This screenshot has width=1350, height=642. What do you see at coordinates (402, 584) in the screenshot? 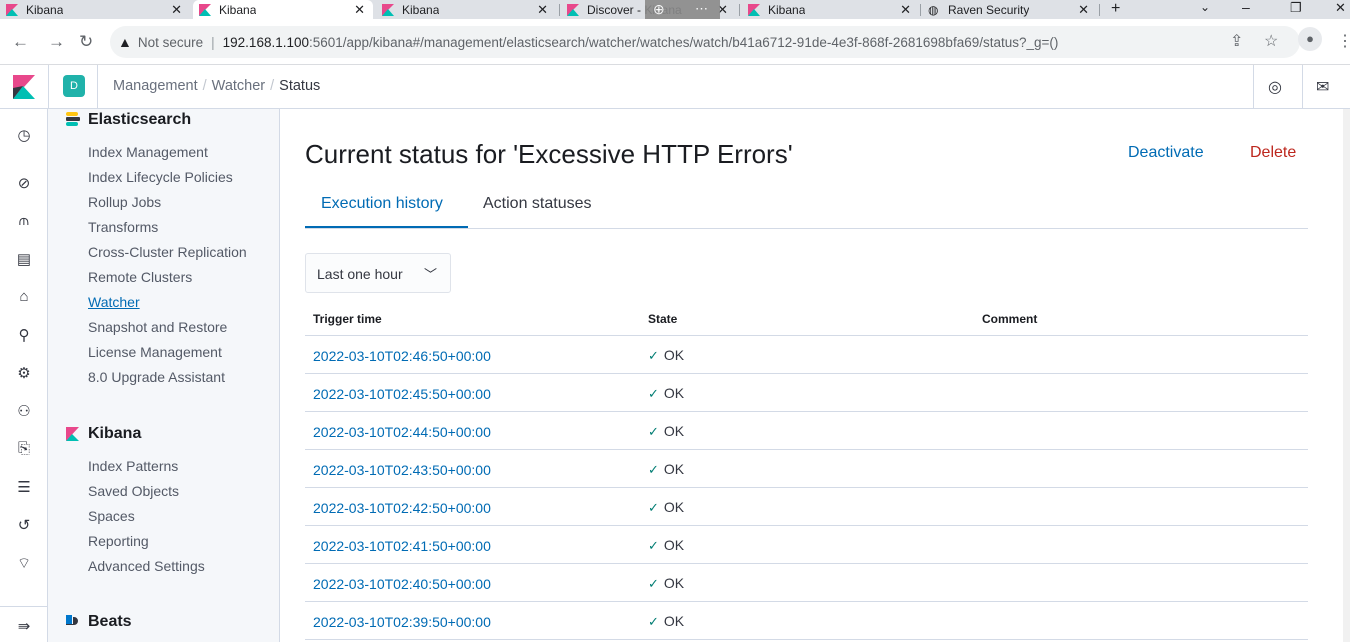
I see `trigger-time-link: 2022-03-10T02:40:50+00:00` at bounding box center [402, 584].